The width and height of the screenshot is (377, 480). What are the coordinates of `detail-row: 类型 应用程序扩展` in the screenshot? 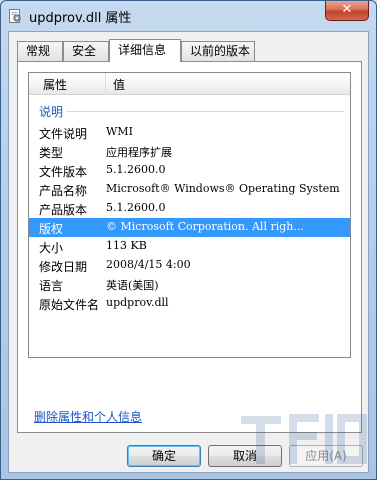 It's located at (189, 151).